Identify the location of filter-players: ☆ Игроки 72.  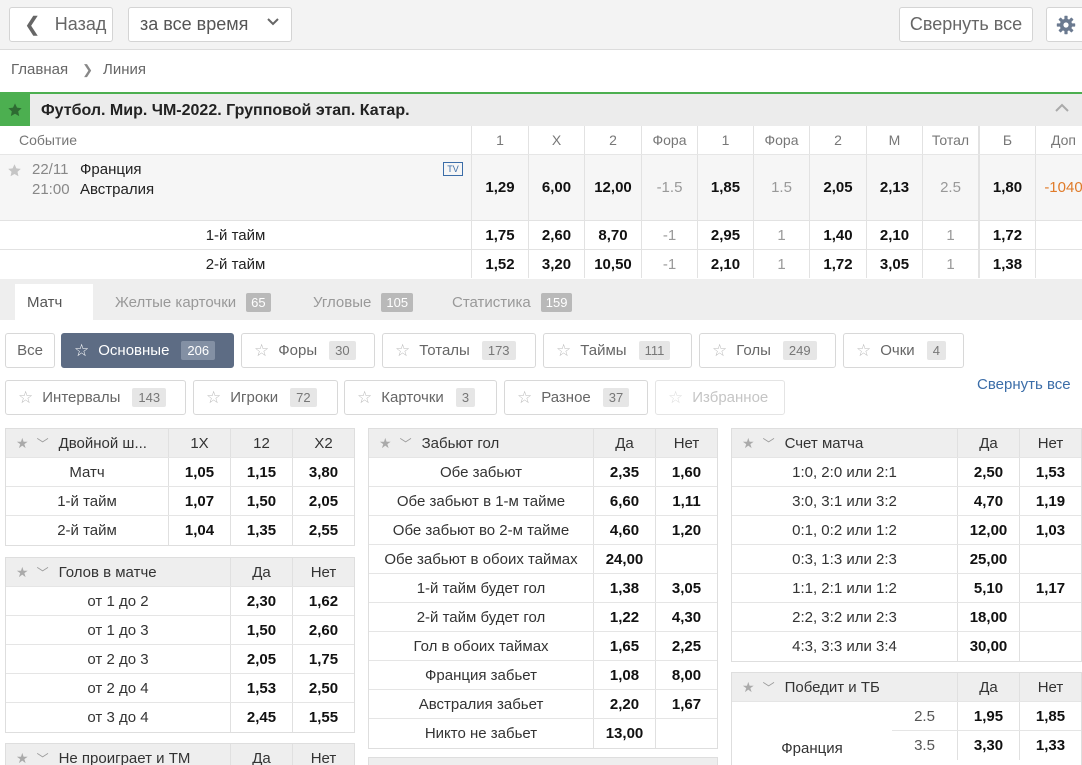
(265, 397).